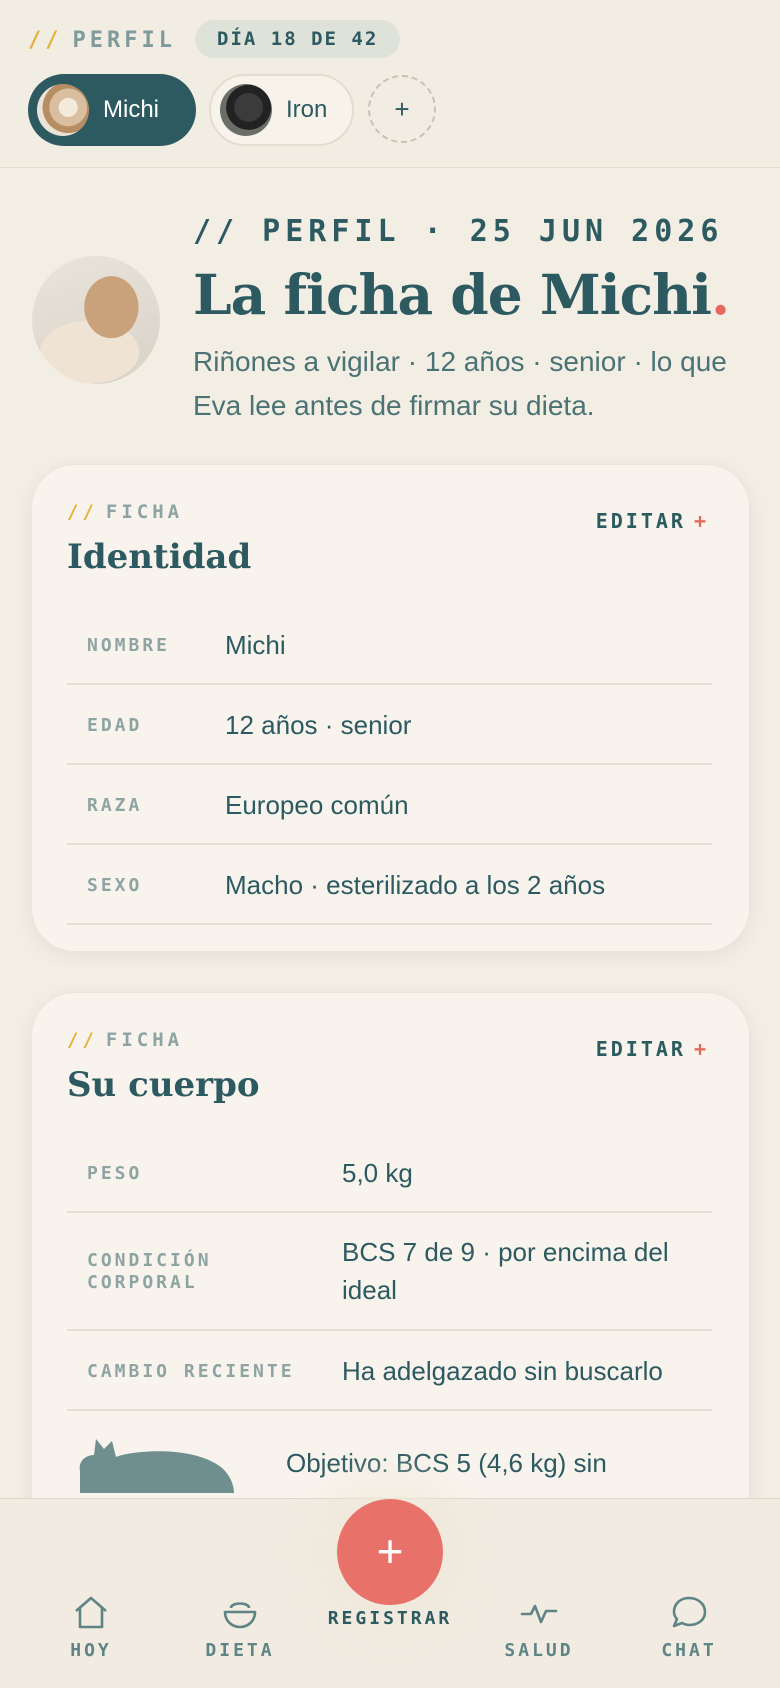 This screenshot has width=780, height=1688. I want to click on pet-chip-label: Michi, so click(131, 109).